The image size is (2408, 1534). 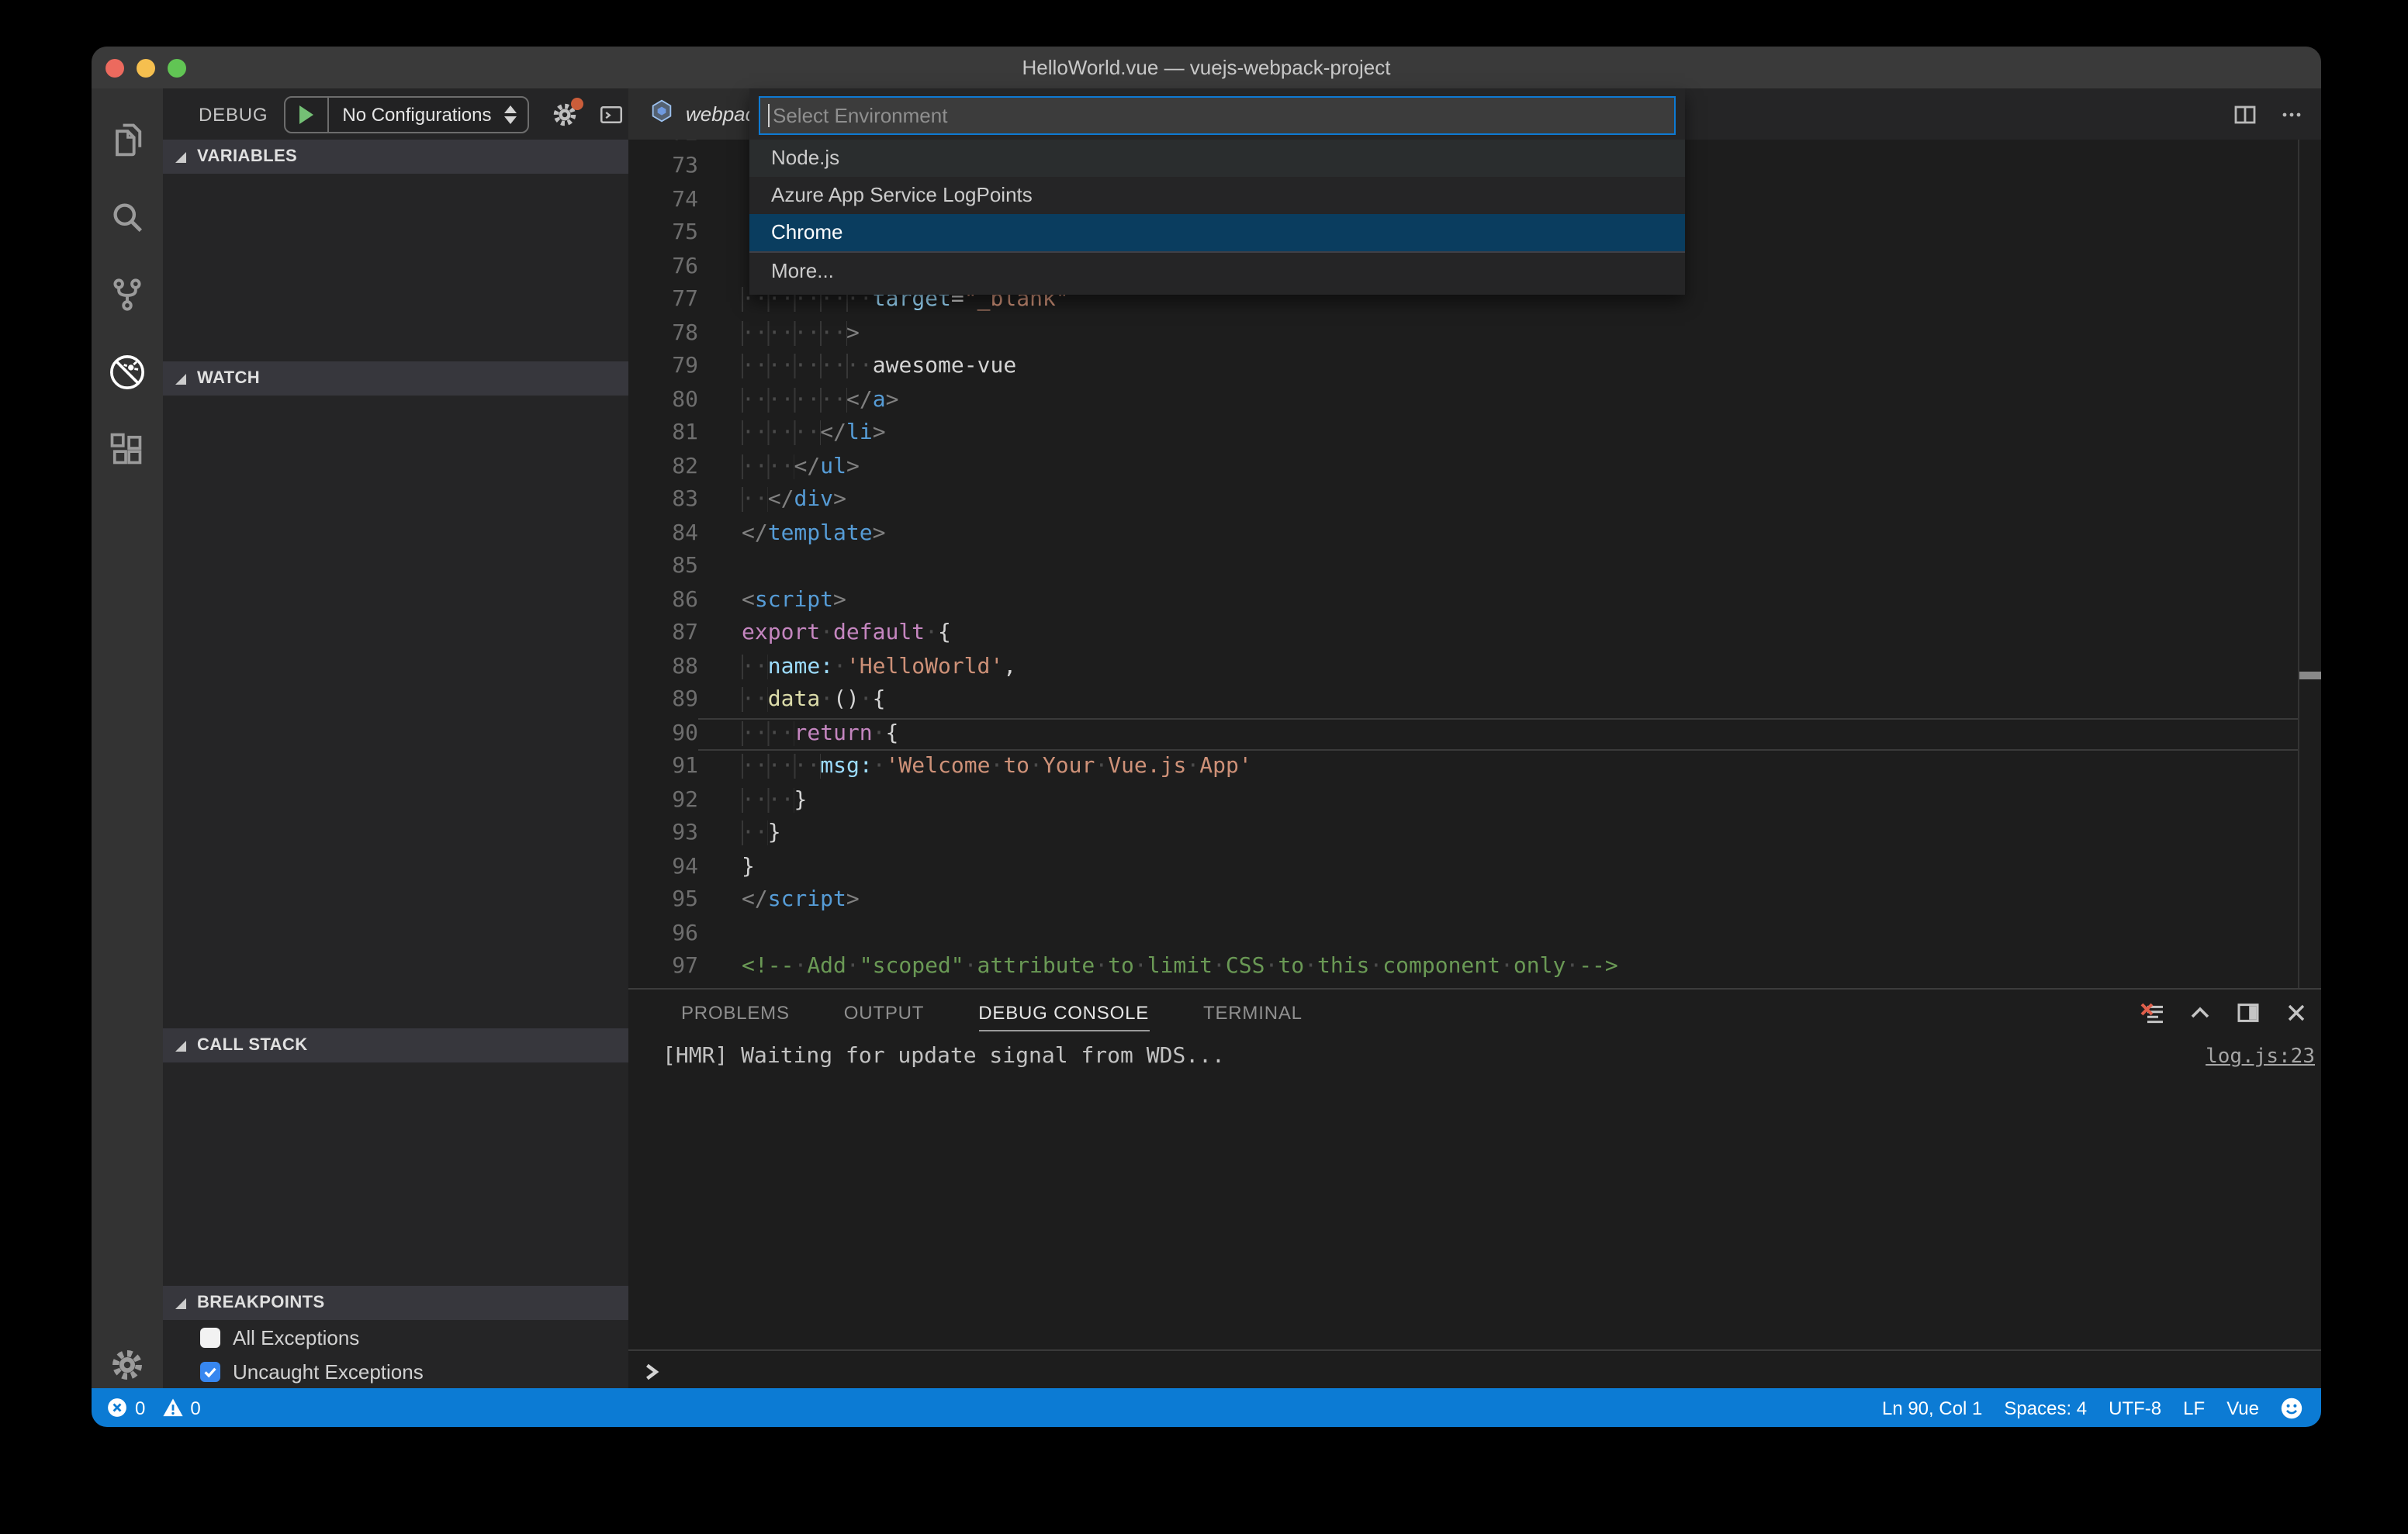 I want to click on files-icon, so click(x=128, y=140).